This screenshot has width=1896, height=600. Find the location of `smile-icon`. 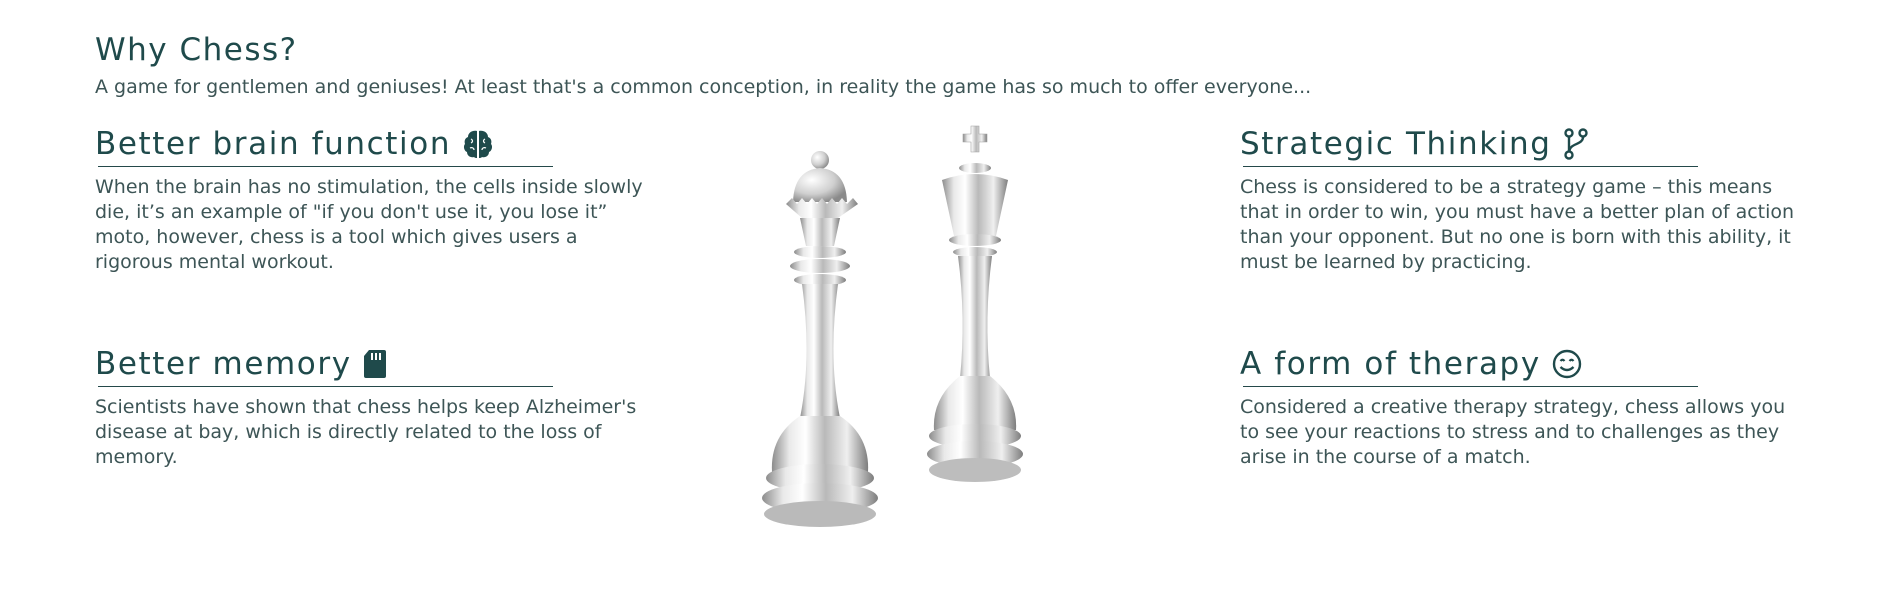

smile-icon is located at coordinates (1567, 364).